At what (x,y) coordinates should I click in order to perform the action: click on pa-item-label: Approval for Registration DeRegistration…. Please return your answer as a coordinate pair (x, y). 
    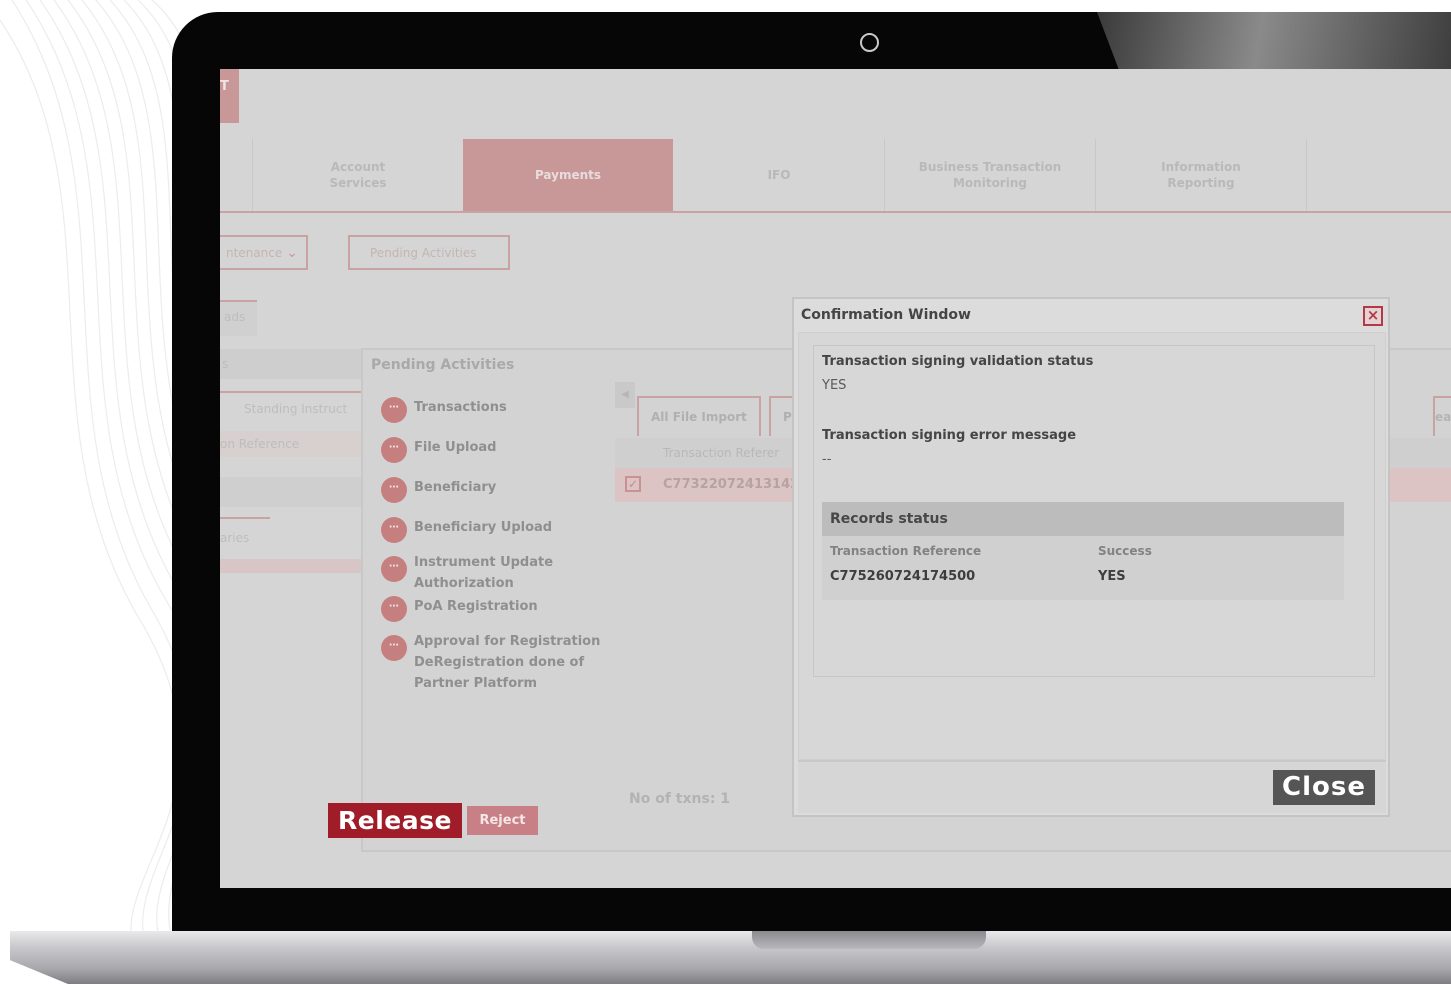
    Looking at the image, I should click on (507, 662).